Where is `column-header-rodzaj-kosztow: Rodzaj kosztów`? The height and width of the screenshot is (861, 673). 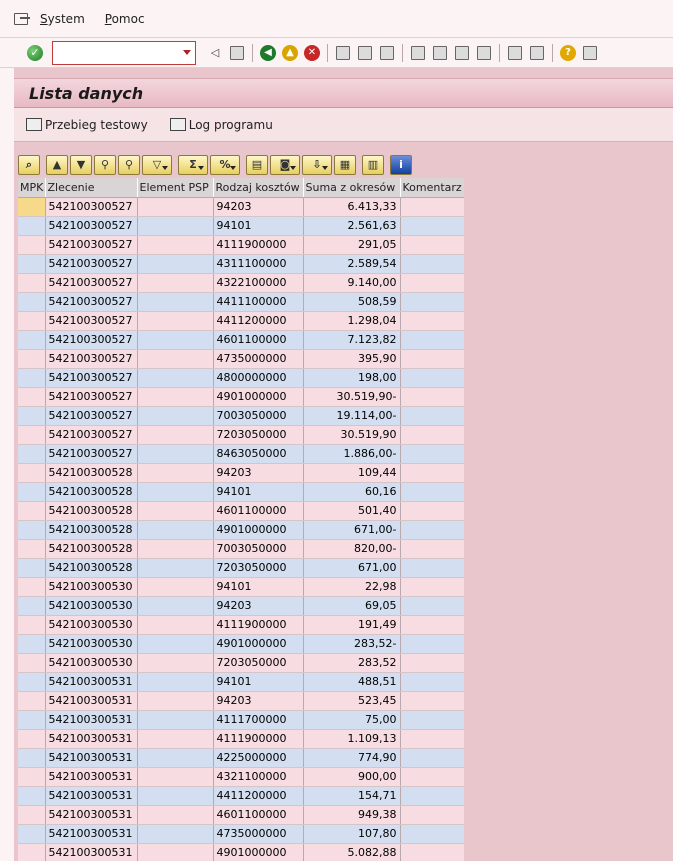
column-header-rodzaj-kosztow: Rodzaj kosztów is located at coordinates (258, 188).